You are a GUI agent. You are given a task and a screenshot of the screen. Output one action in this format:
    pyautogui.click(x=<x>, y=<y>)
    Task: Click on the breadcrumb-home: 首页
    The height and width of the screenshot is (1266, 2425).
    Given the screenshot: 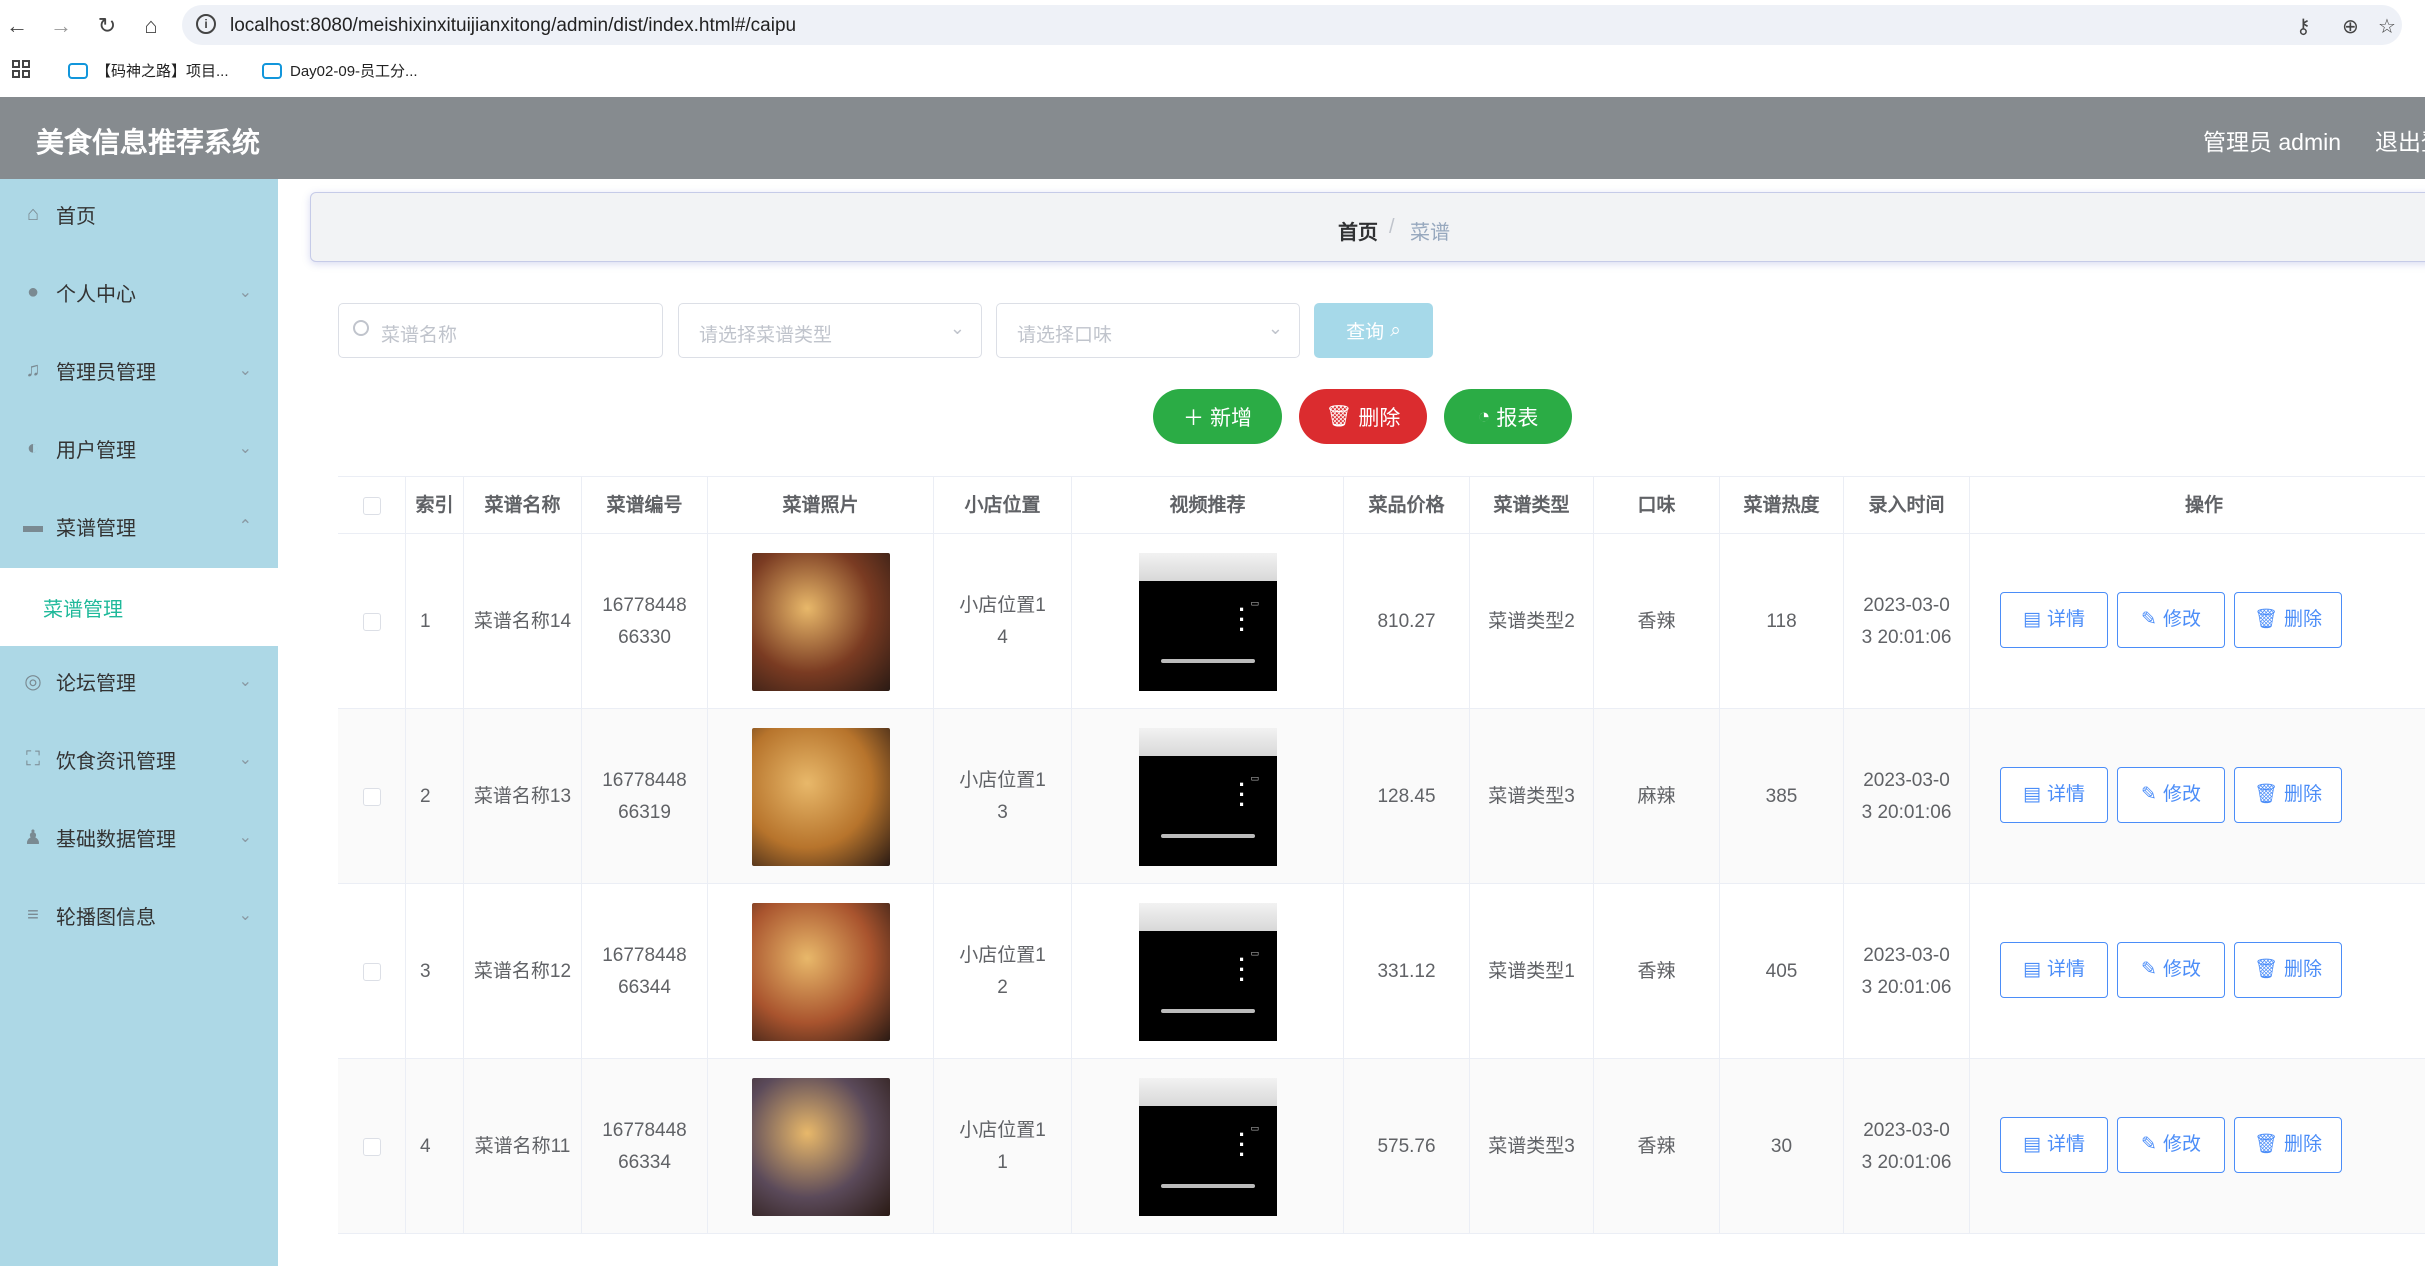 What is the action you would take?
    pyautogui.click(x=1358, y=230)
    